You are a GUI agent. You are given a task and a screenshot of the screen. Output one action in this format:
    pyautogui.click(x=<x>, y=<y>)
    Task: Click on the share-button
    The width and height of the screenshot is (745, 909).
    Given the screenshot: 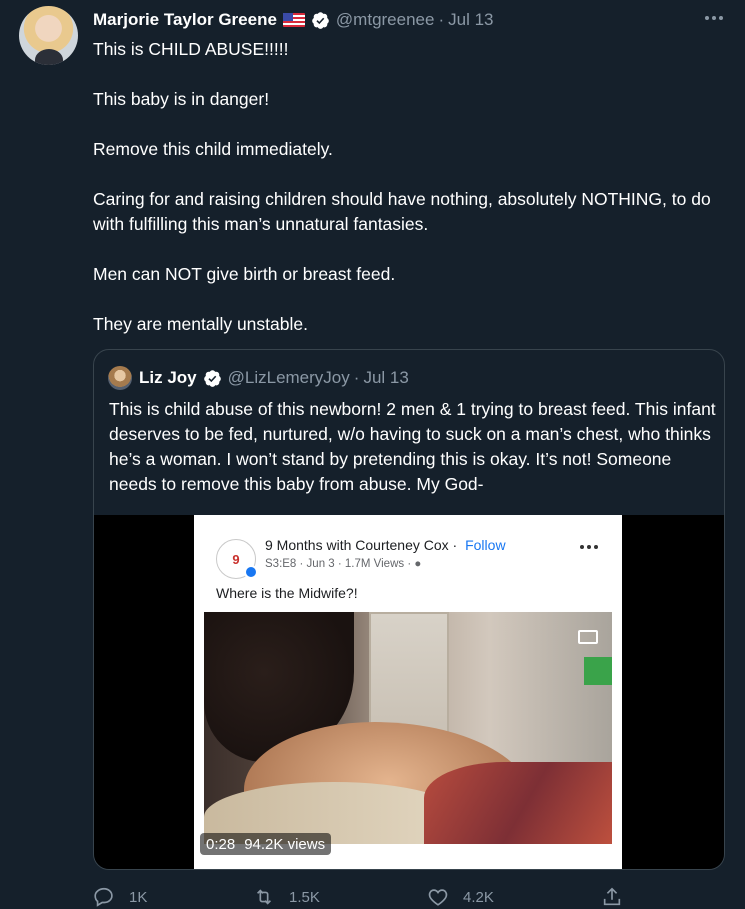 What is the action you would take?
    pyautogui.click(x=612, y=897)
    